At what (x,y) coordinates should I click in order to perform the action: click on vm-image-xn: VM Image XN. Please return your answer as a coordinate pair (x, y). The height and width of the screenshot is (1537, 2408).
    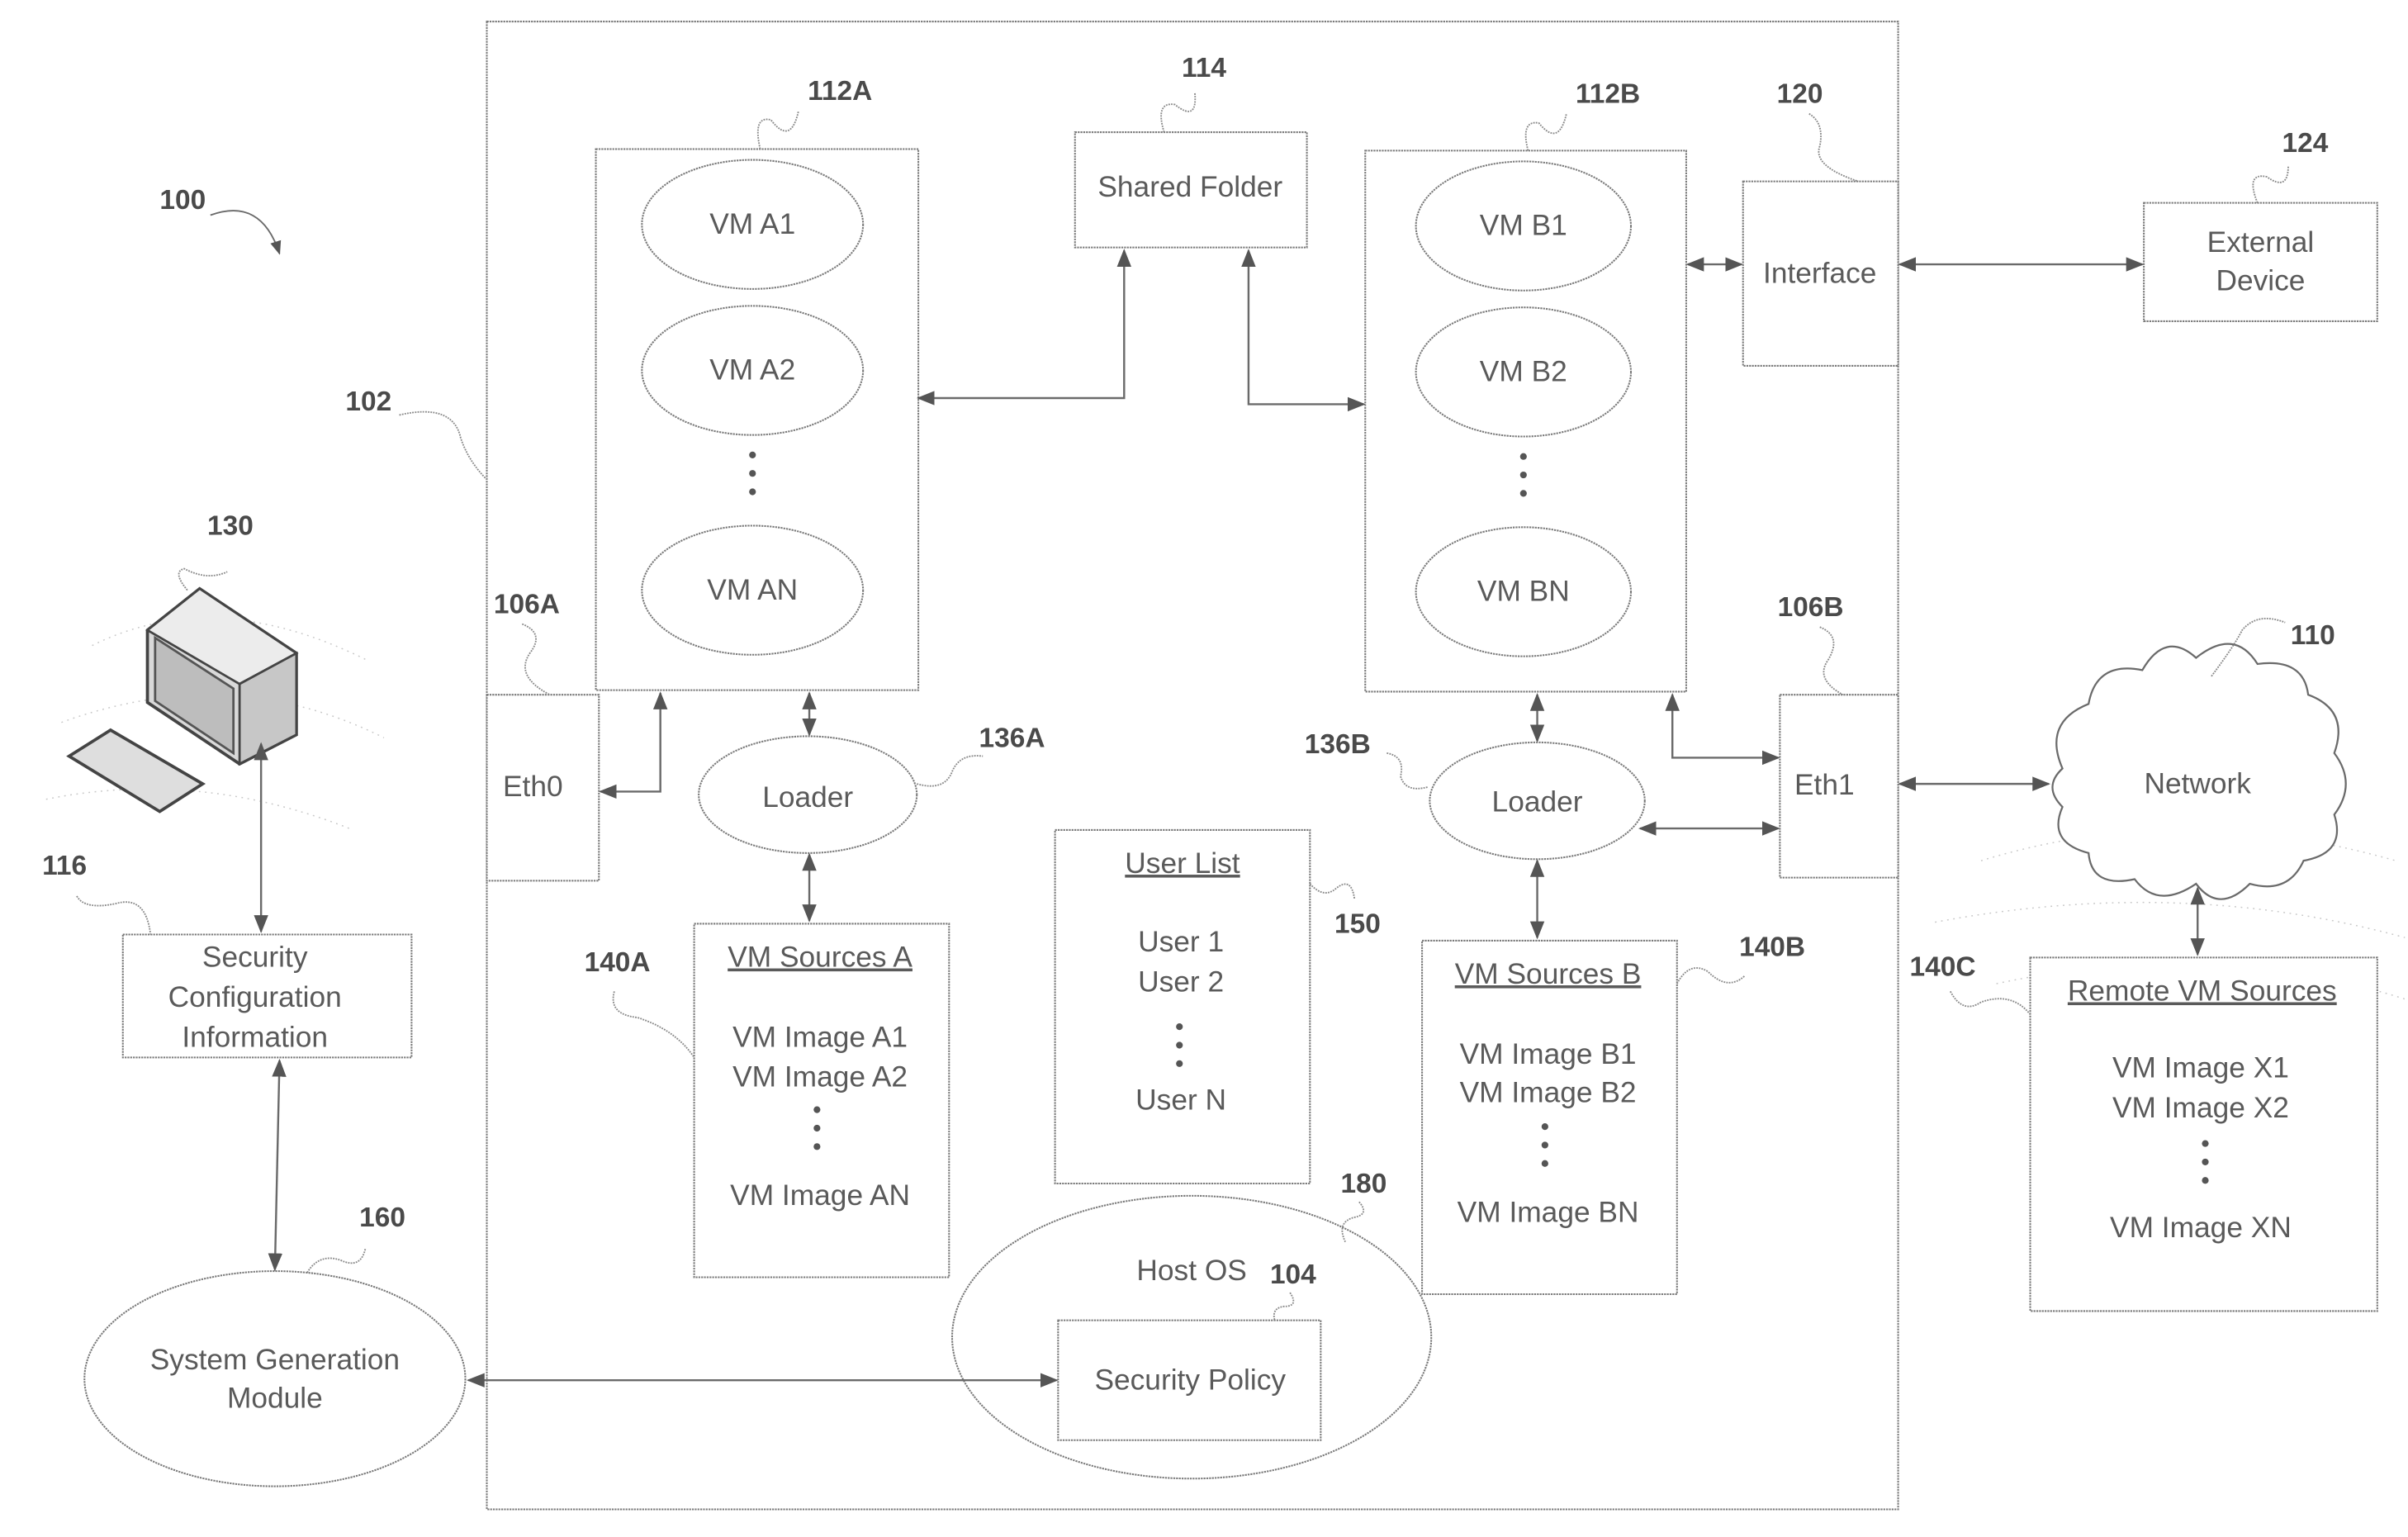
    Looking at the image, I should click on (2201, 1228).